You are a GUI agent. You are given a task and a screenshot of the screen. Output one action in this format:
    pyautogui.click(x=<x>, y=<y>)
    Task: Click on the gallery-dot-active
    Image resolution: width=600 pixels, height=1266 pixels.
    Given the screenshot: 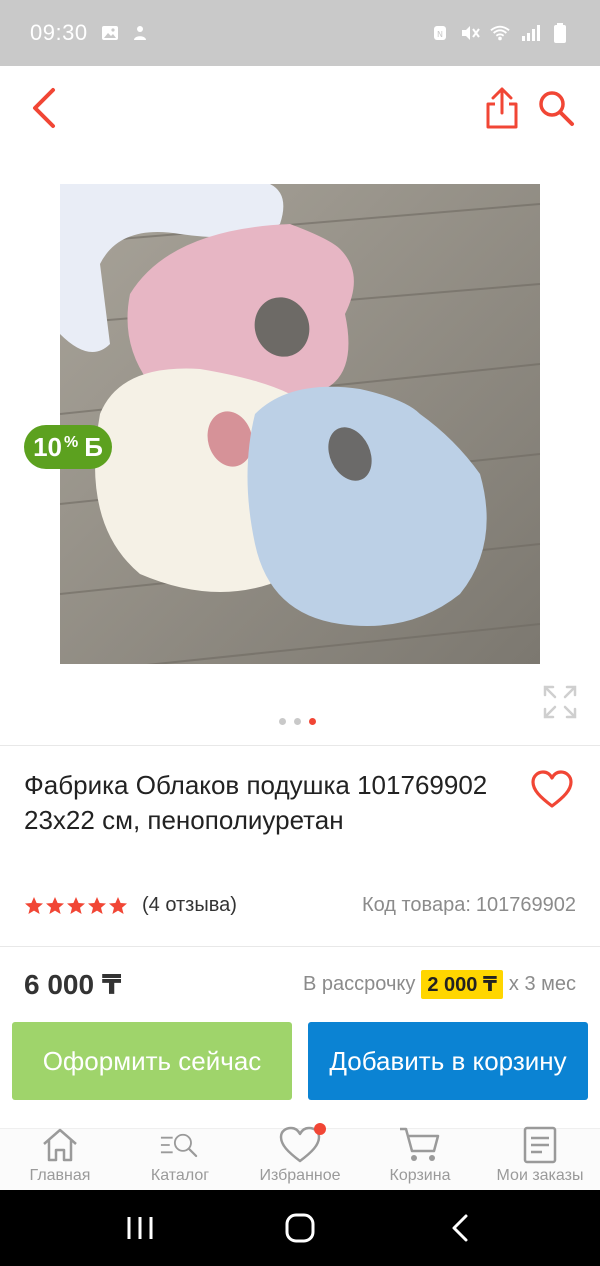 What is the action you would take?
    pyautogui.click(x=312, y=721)
    